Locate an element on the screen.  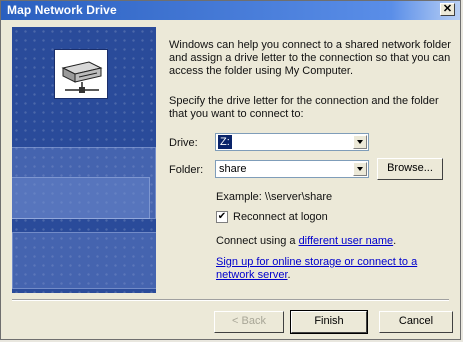
close-button: ✕ is located at coordinates (447, 9).